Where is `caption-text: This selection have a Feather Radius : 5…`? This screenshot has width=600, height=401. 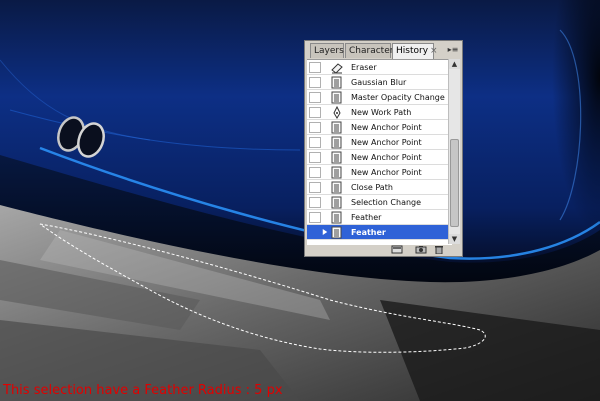
caption-text: This selection have a Feather Radius : 5… is located at coordinates (143, 390).